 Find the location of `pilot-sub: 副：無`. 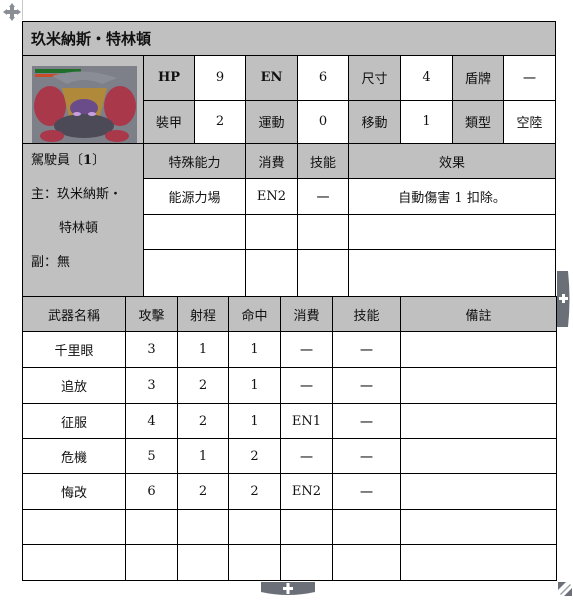

pilot-sub: 副：無 is located at coordinates (51, 262).